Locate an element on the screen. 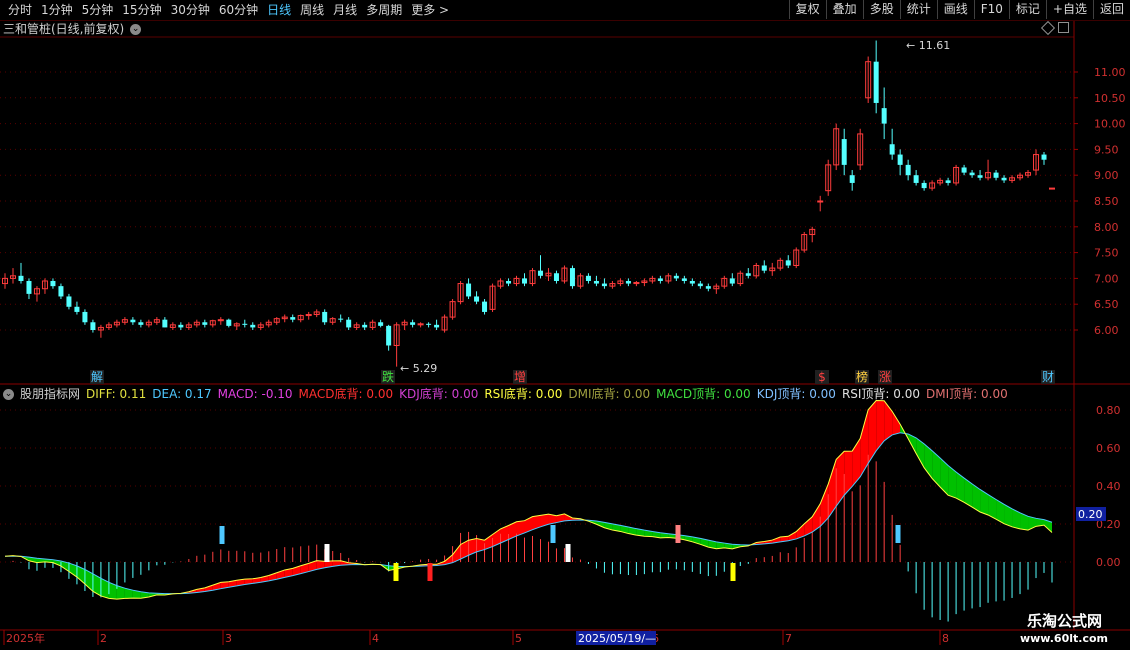  event-marker-1: 跌 is located at coordinates (388, 376).